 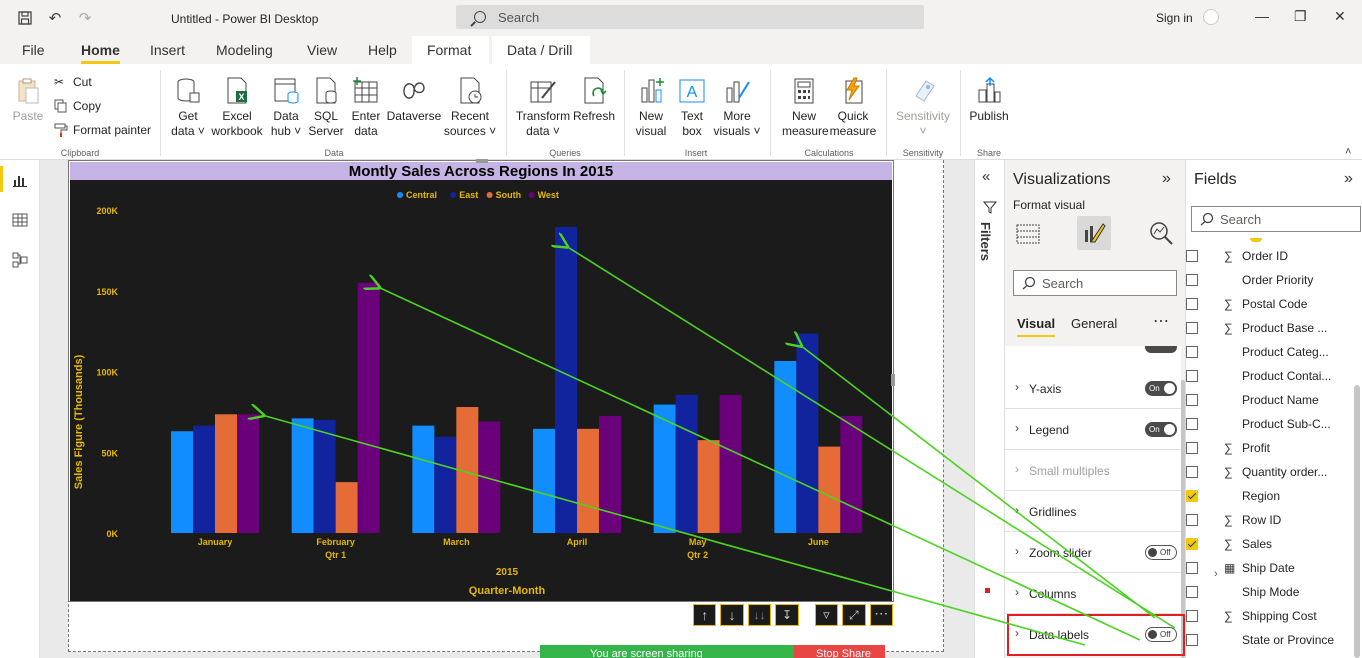 What do you see at coordinates (667, 651) in the screenshot?
I see `screen-share-text: You are screen sharing` at bounding box center [667, 651].